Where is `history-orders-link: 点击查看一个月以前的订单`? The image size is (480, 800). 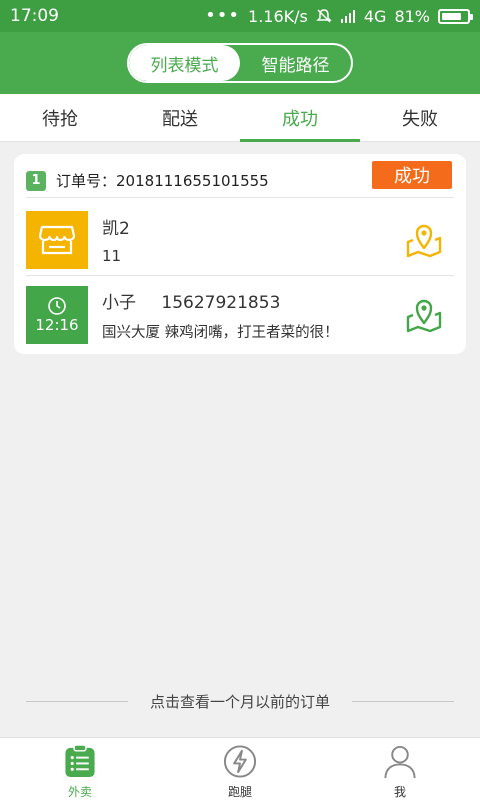 history-orders-link: 点击查看一个月以前的订单 is located at coordinates (240, 701).